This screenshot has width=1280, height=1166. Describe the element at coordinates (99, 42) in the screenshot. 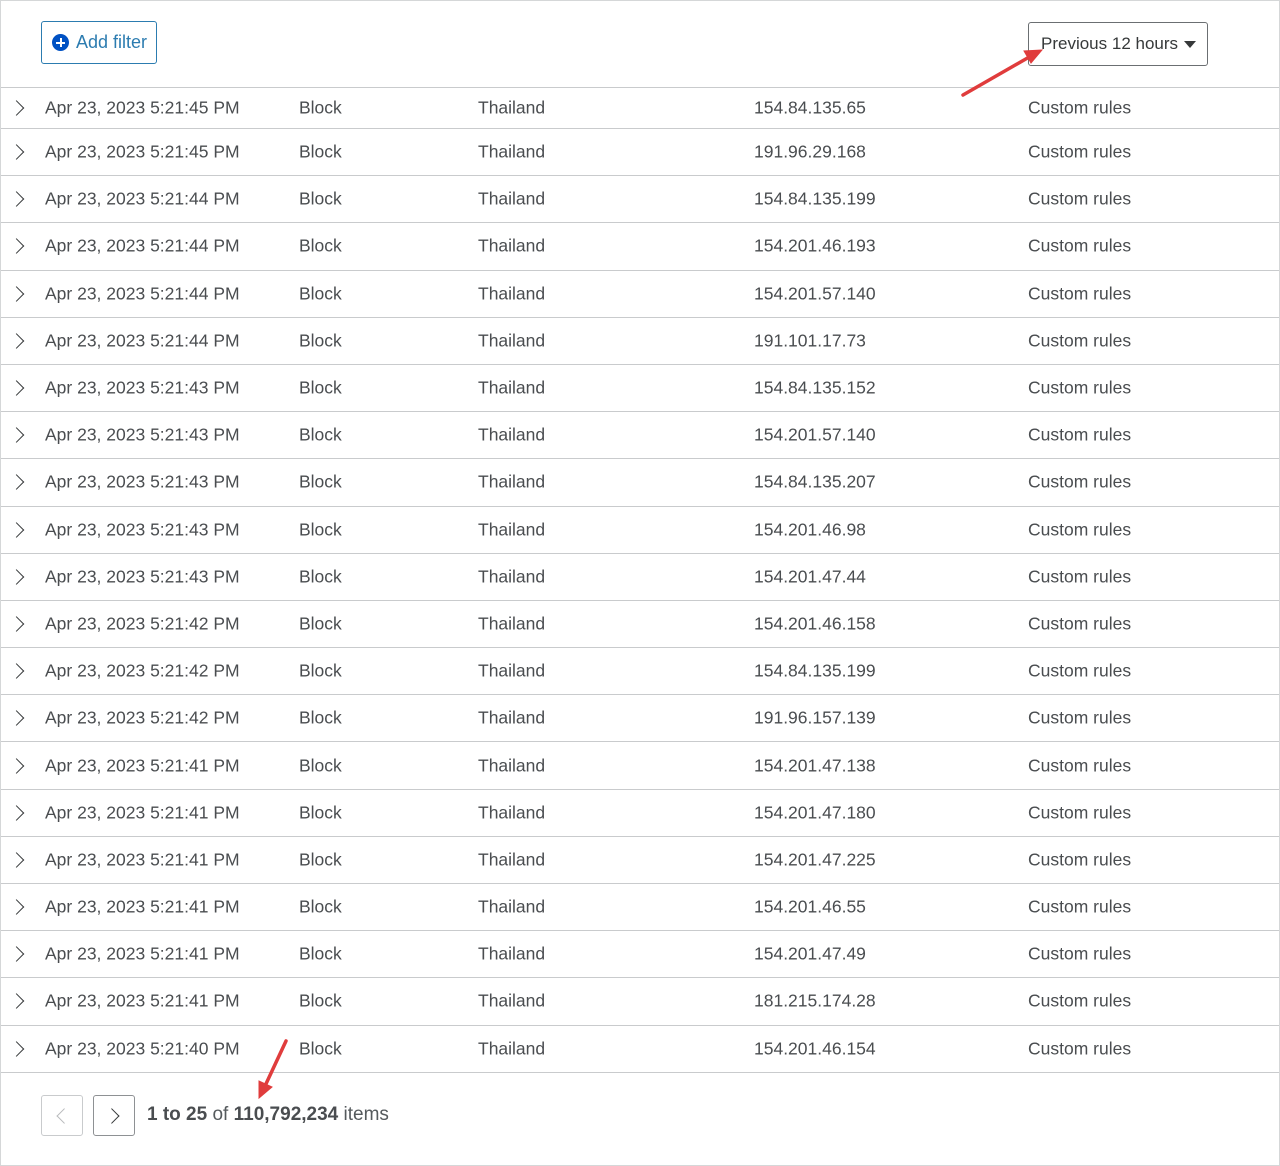

I see `add-filter-button: Add filter` at that location.